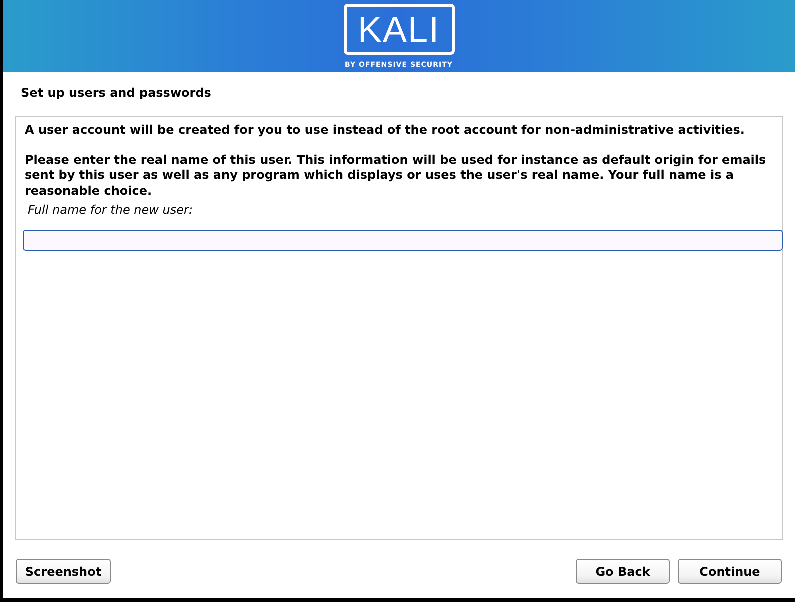 The height and width of the screenshot is (602, 795). I want to click on wizard-button: Screenshot, so click(63, 571).